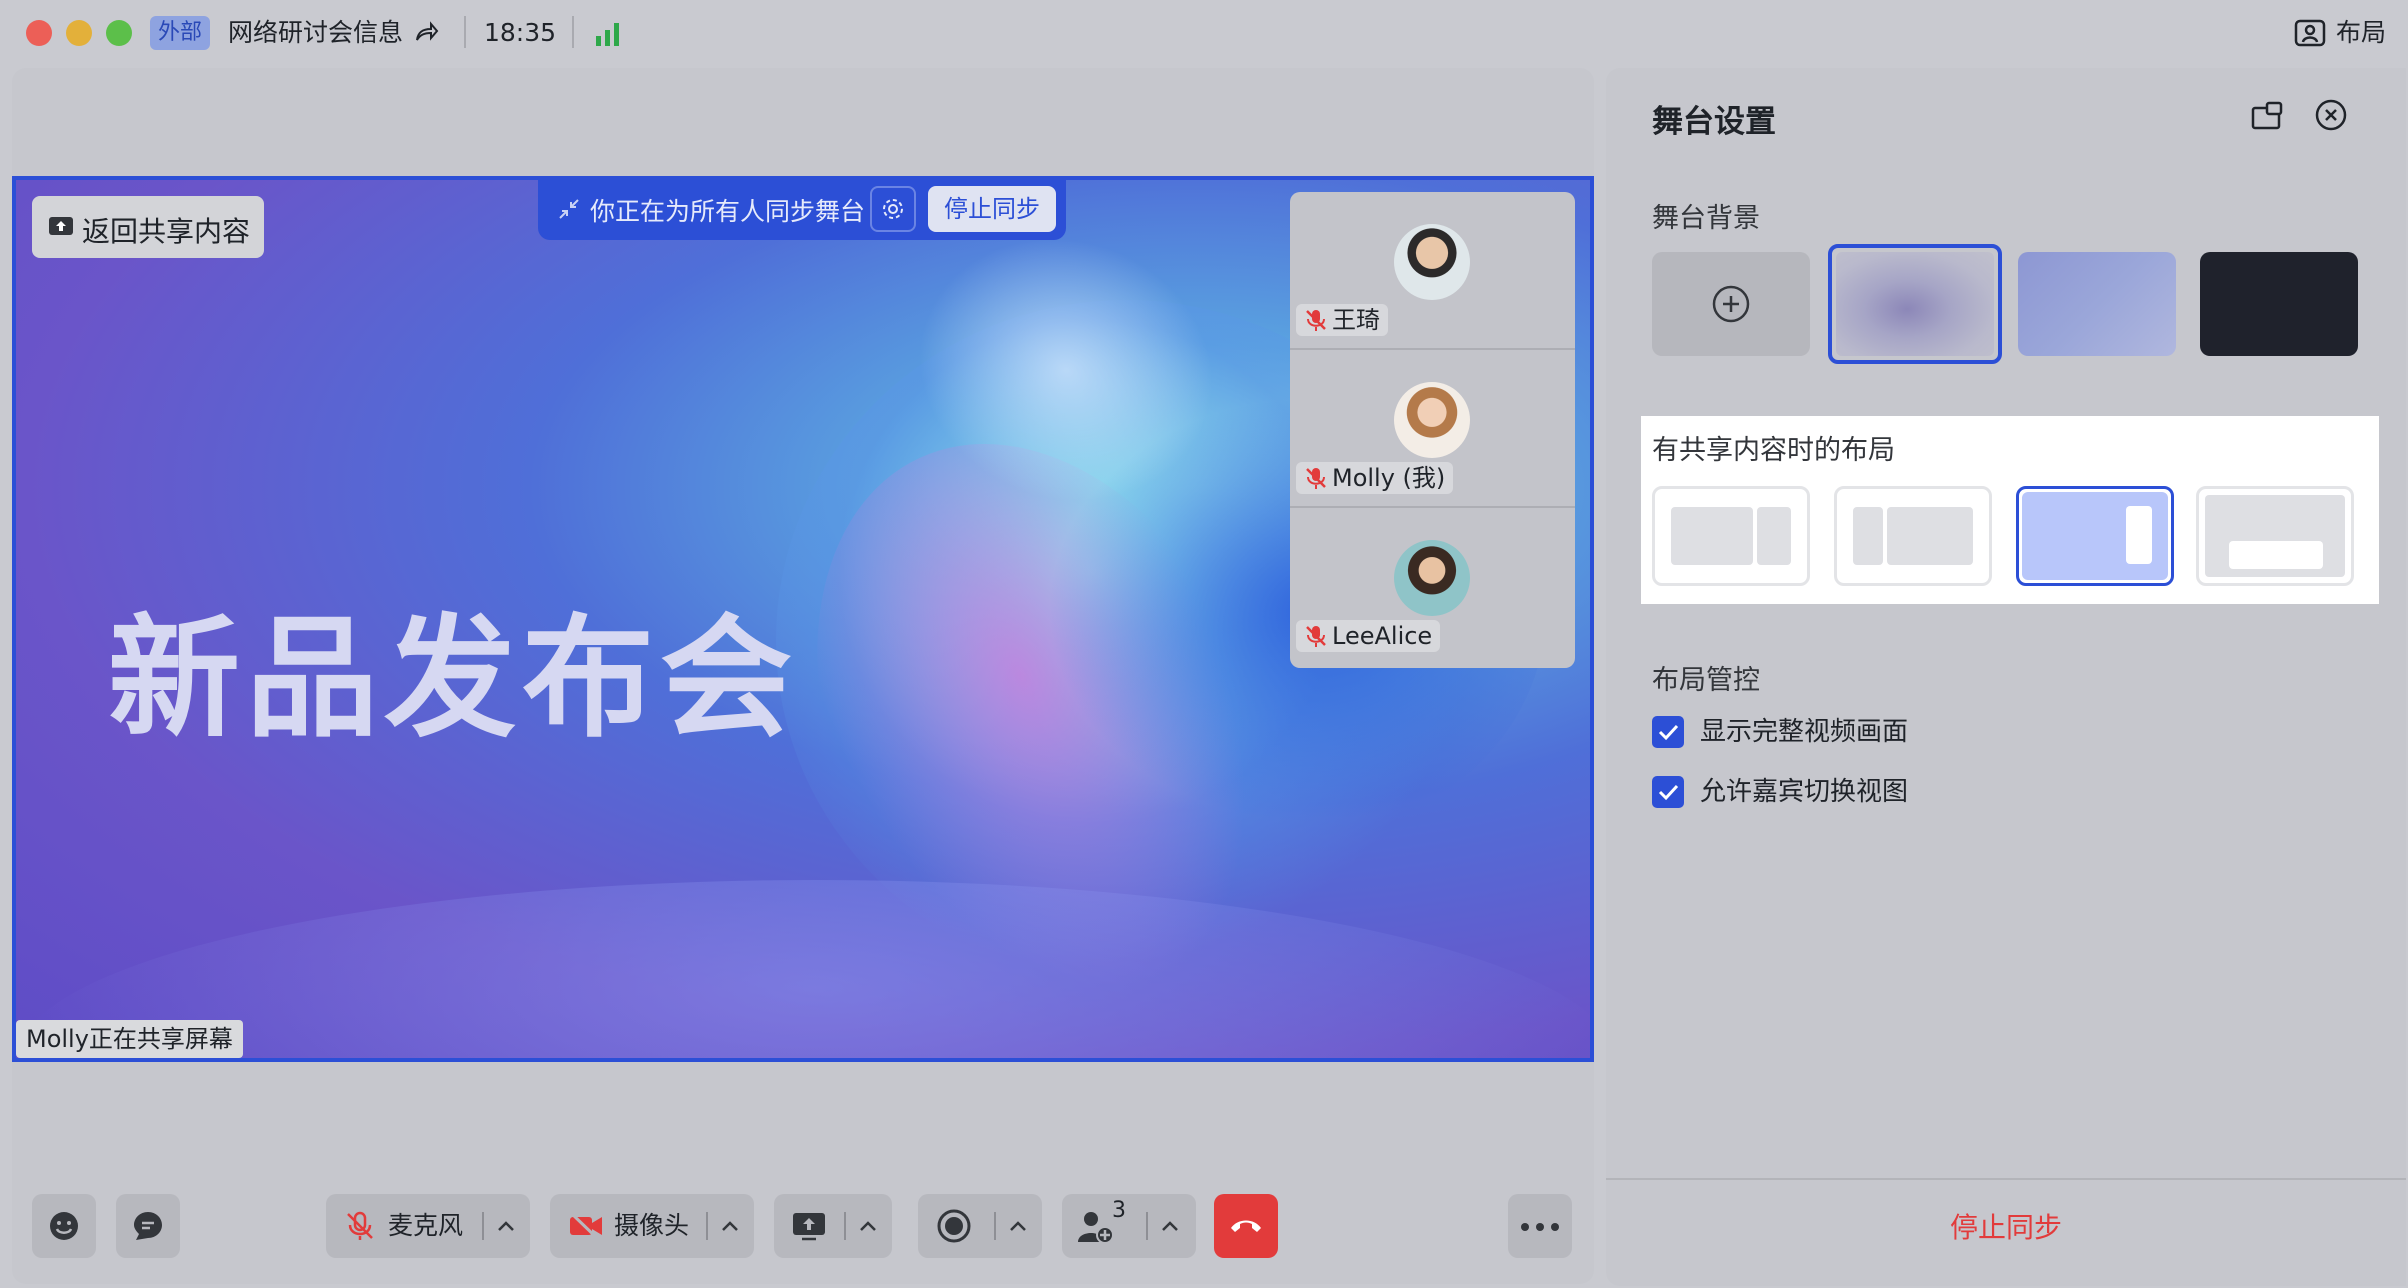 This screenshot has height=1288, width=2408. I want to click on sharing-status-label: Molly正在共享屏幕, so click(129, 1039).